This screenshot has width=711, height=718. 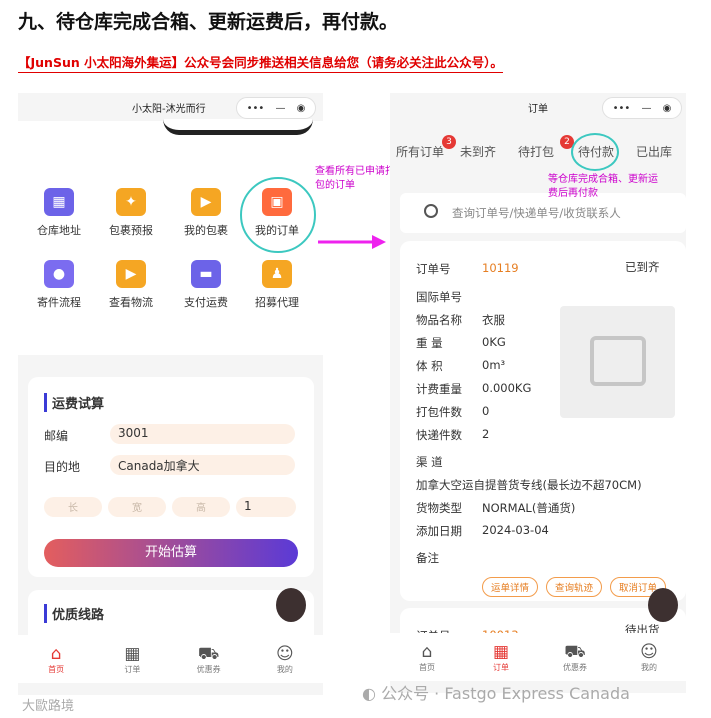 I want to click on tab-badge: 3, so click(x=449, y=142).